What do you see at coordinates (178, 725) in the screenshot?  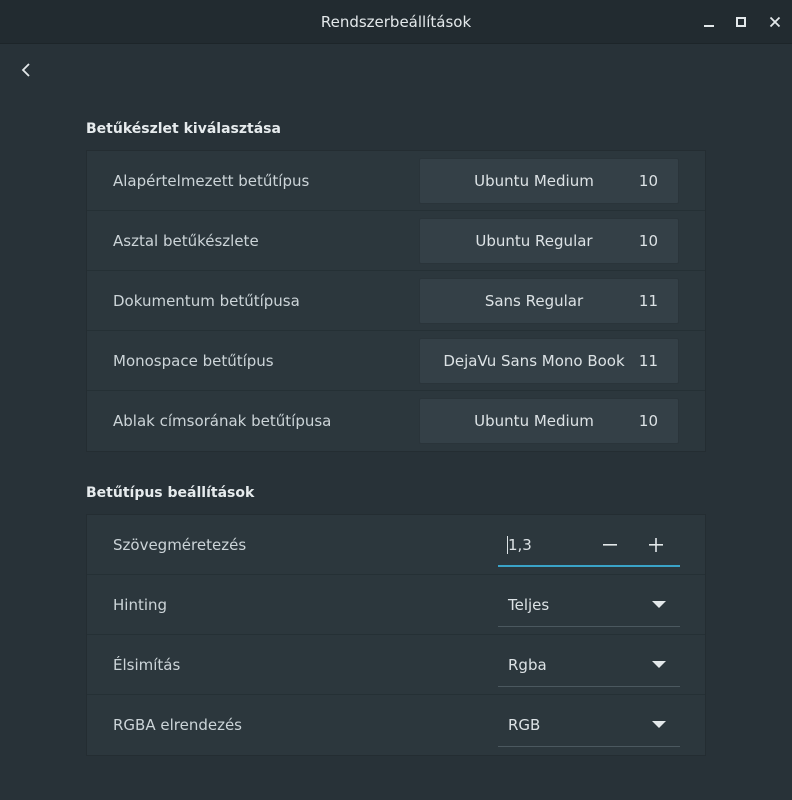 I see `rgba-order-label: RGBA elrendezés` at bounding box center [178, 725].